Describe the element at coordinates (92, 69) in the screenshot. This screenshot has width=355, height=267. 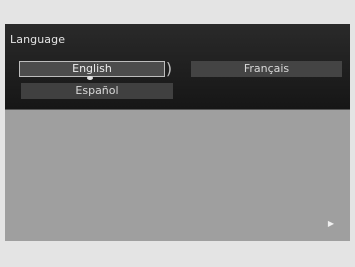
I see `language-option-english: English` at that location.